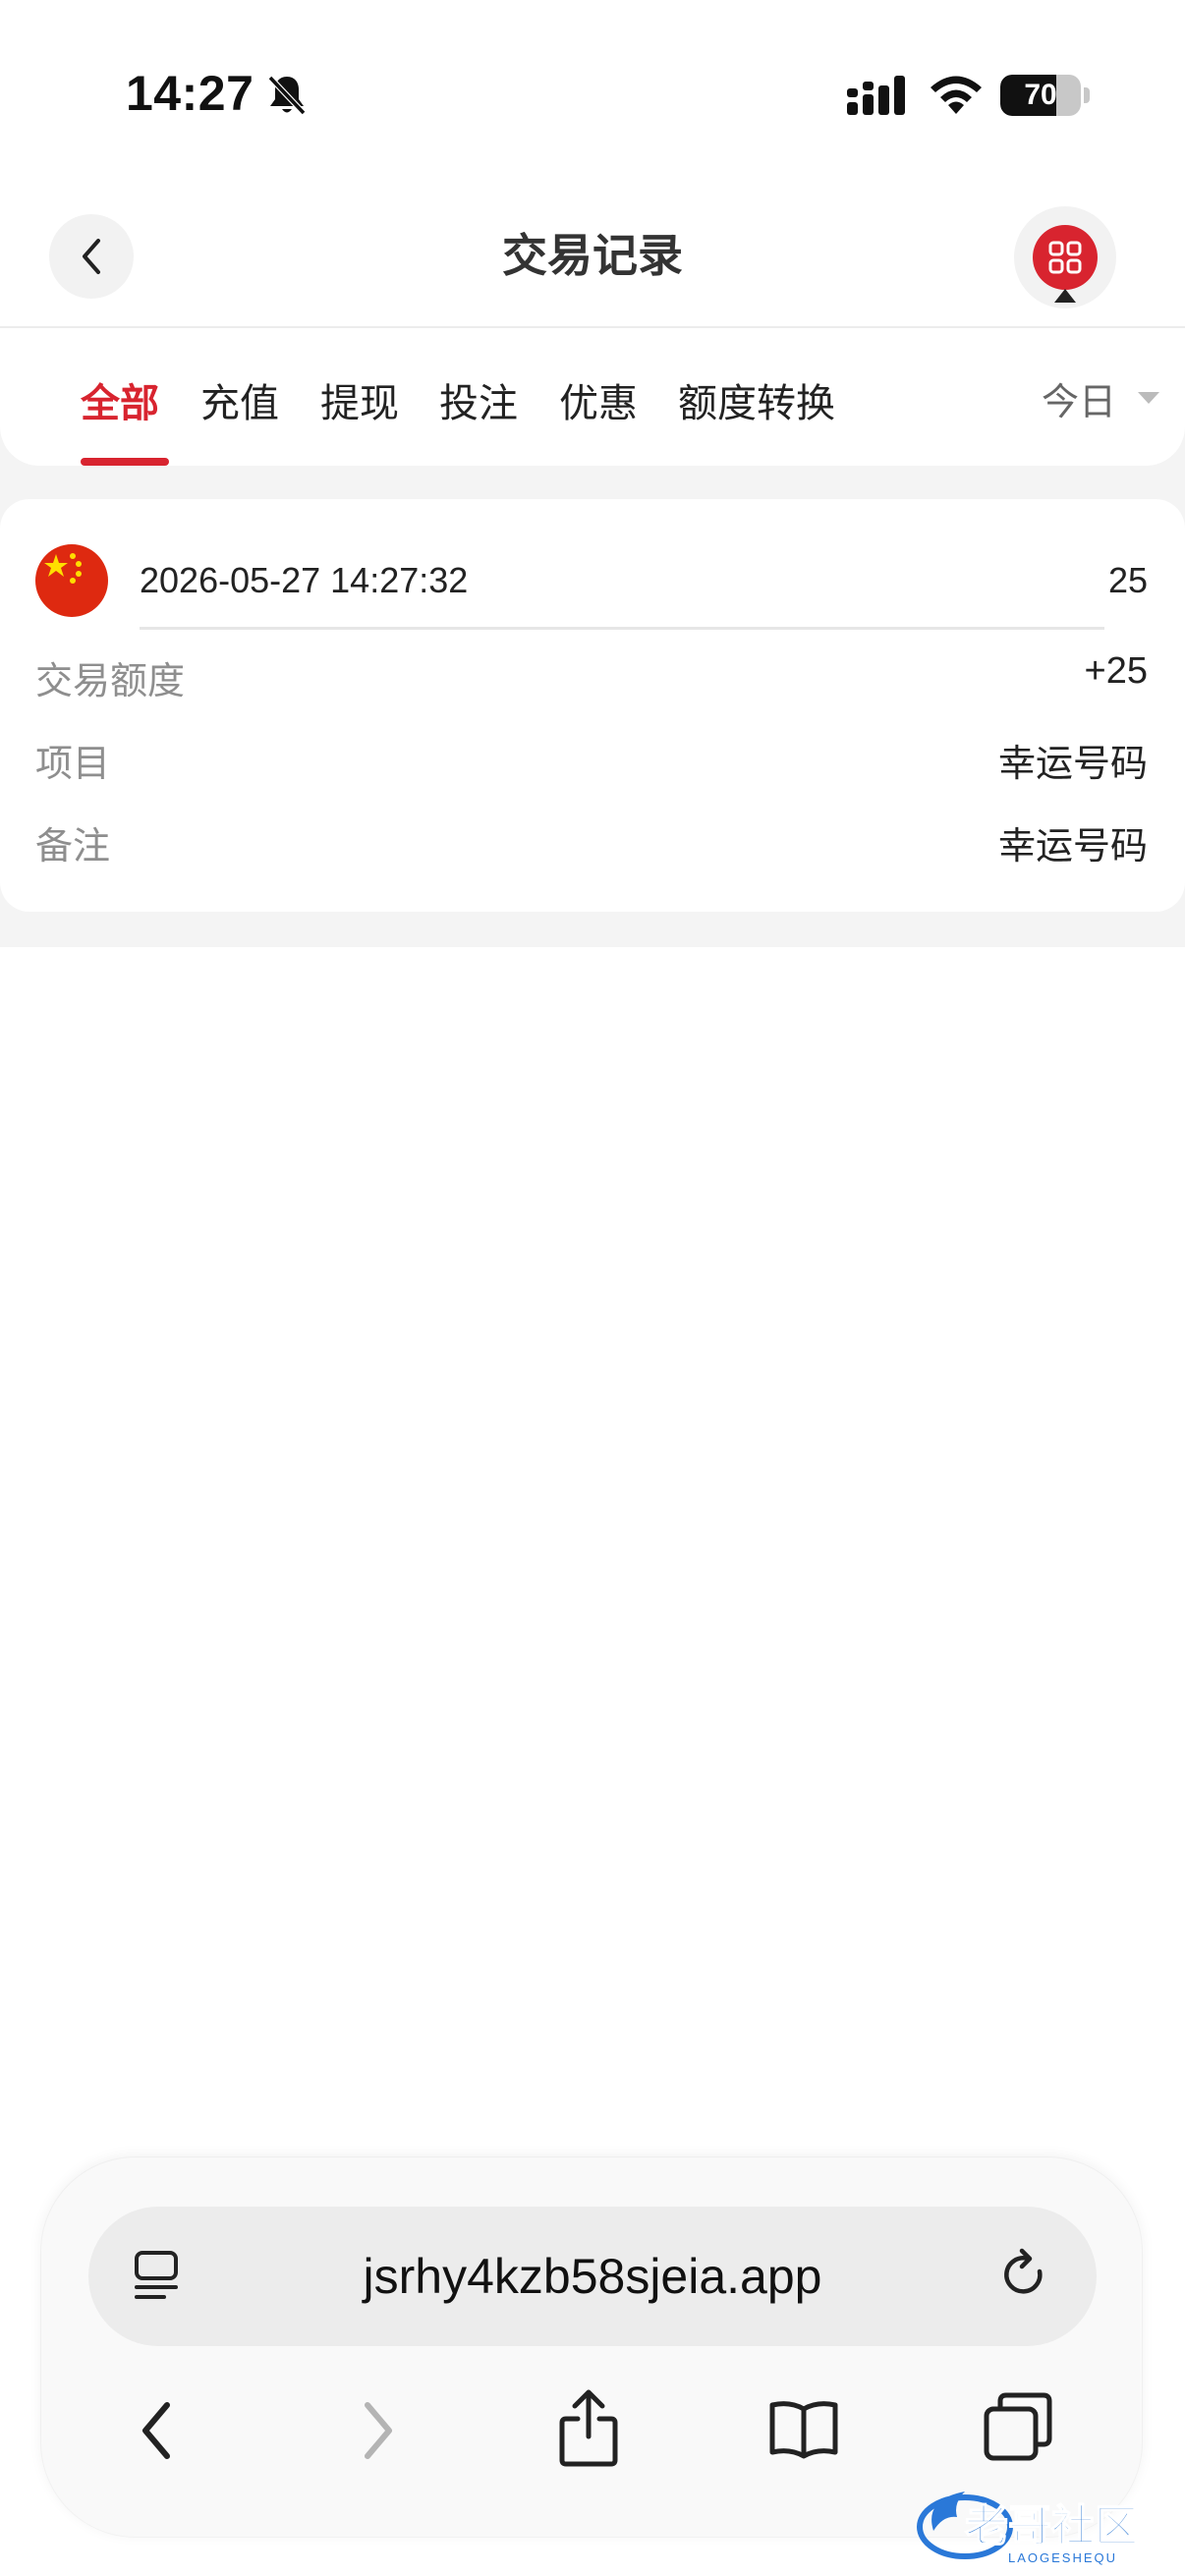 This screenshot has height=2576, width=1185. What do you see at coordinates (598, 399) in the screenshot?
I see `tab-promotion: 优惠` at bounding box center [598, 399].